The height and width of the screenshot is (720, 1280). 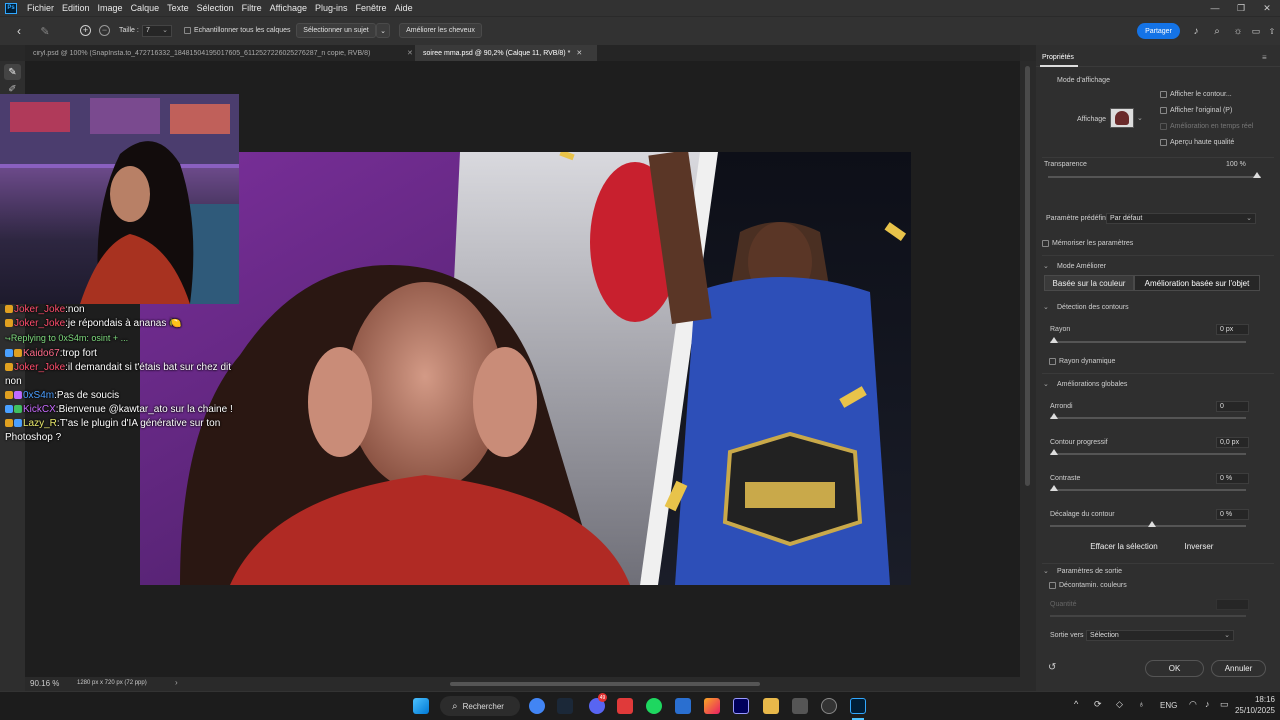 What do you see at coordinates (1052, 361) in the screenshot?
I see `smart-radius-checkbox` at bounding box center [1052, 361].